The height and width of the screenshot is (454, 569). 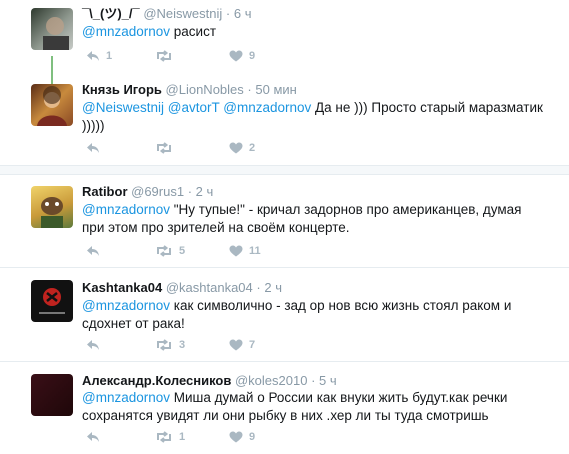 I want to click on tweet-header: ¯\_(ツ)_/¯ @Neiswestnij · 6 ч, so click(x=167, y=14).